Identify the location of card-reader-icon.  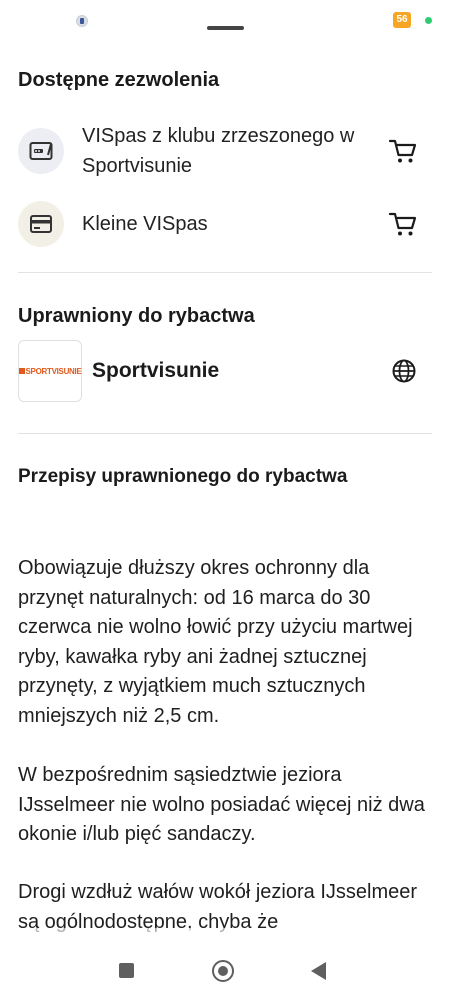
(41, 151).